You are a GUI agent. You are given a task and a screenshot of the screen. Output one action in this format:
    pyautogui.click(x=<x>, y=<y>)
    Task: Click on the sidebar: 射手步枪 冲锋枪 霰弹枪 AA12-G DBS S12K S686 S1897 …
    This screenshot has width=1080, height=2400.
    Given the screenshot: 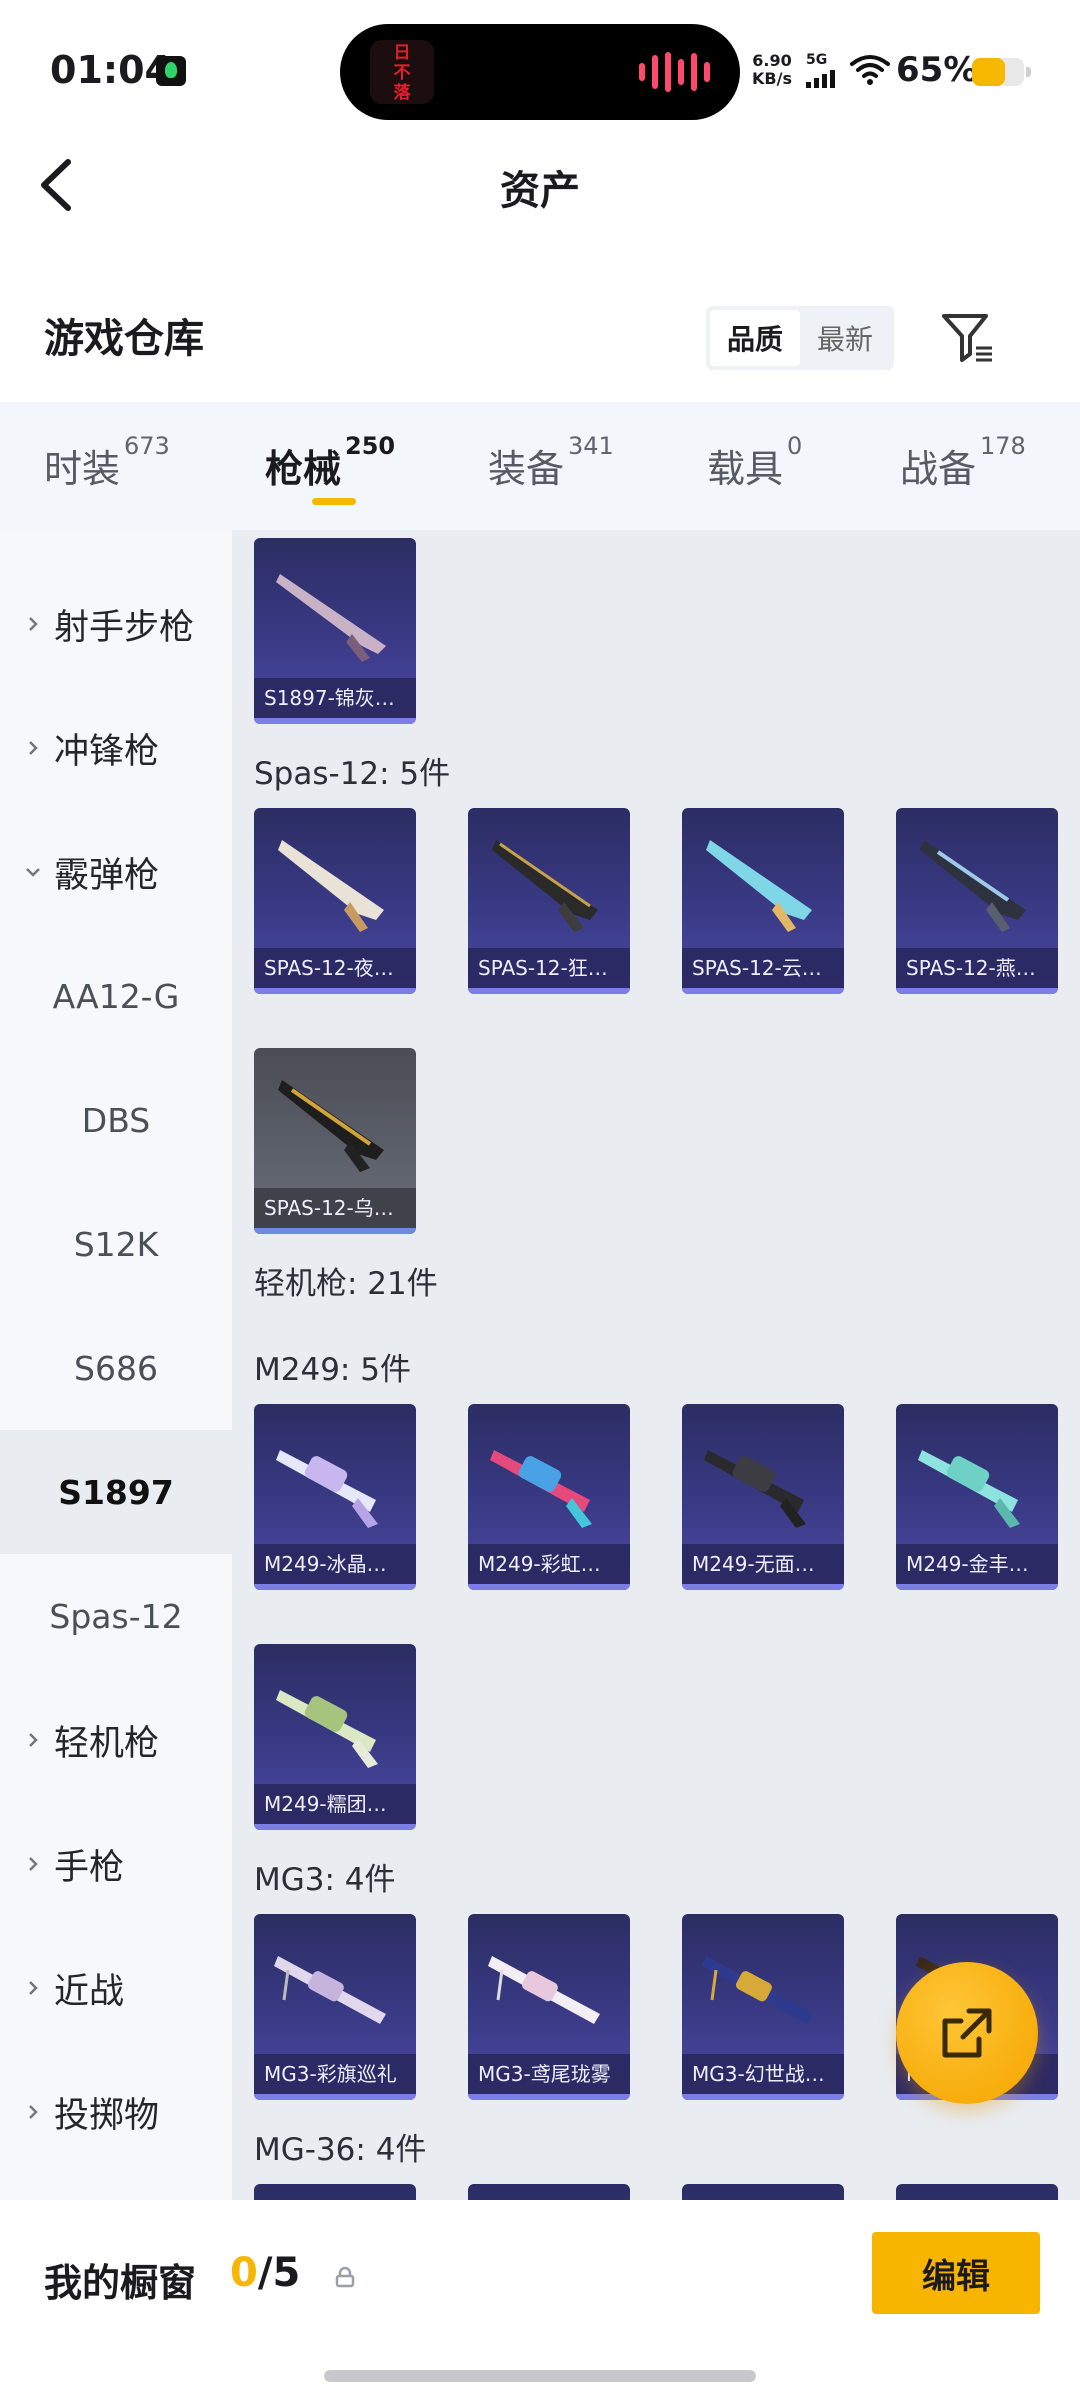 What is the action you would take?
    pyautogui.click(x=116, y=1365)
    